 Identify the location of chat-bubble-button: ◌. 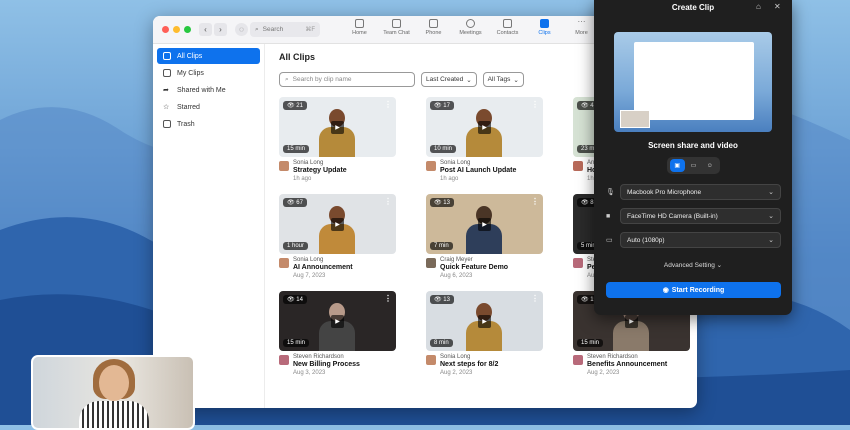
(241, 29).